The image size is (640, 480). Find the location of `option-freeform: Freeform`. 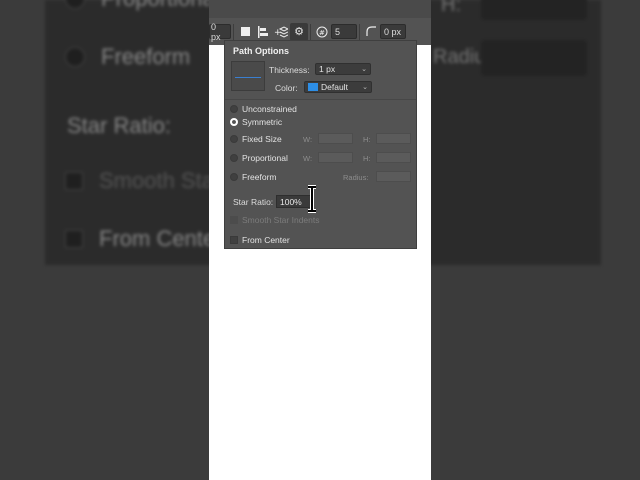

option-freeform: Freeform is located at coordinates (253, 177).